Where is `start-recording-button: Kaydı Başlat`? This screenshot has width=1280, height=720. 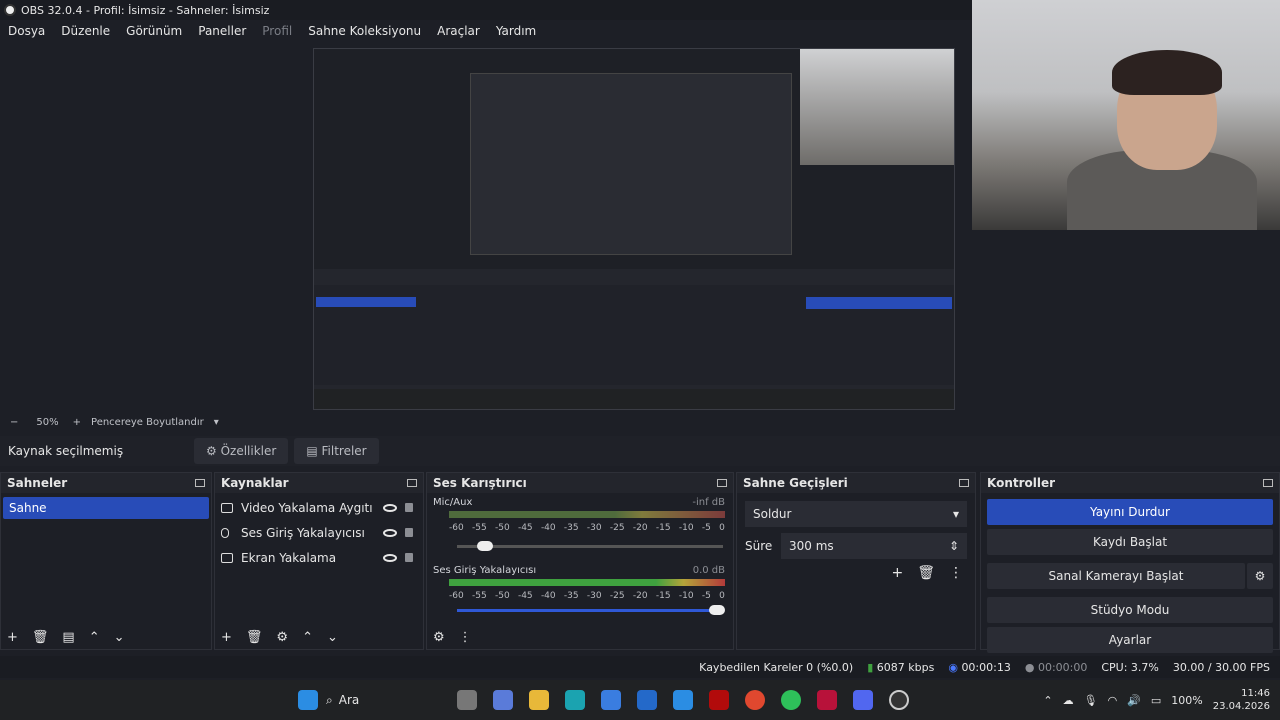
start-recording-button: Kaydı Başlat is located at coordinates (1130, 542).